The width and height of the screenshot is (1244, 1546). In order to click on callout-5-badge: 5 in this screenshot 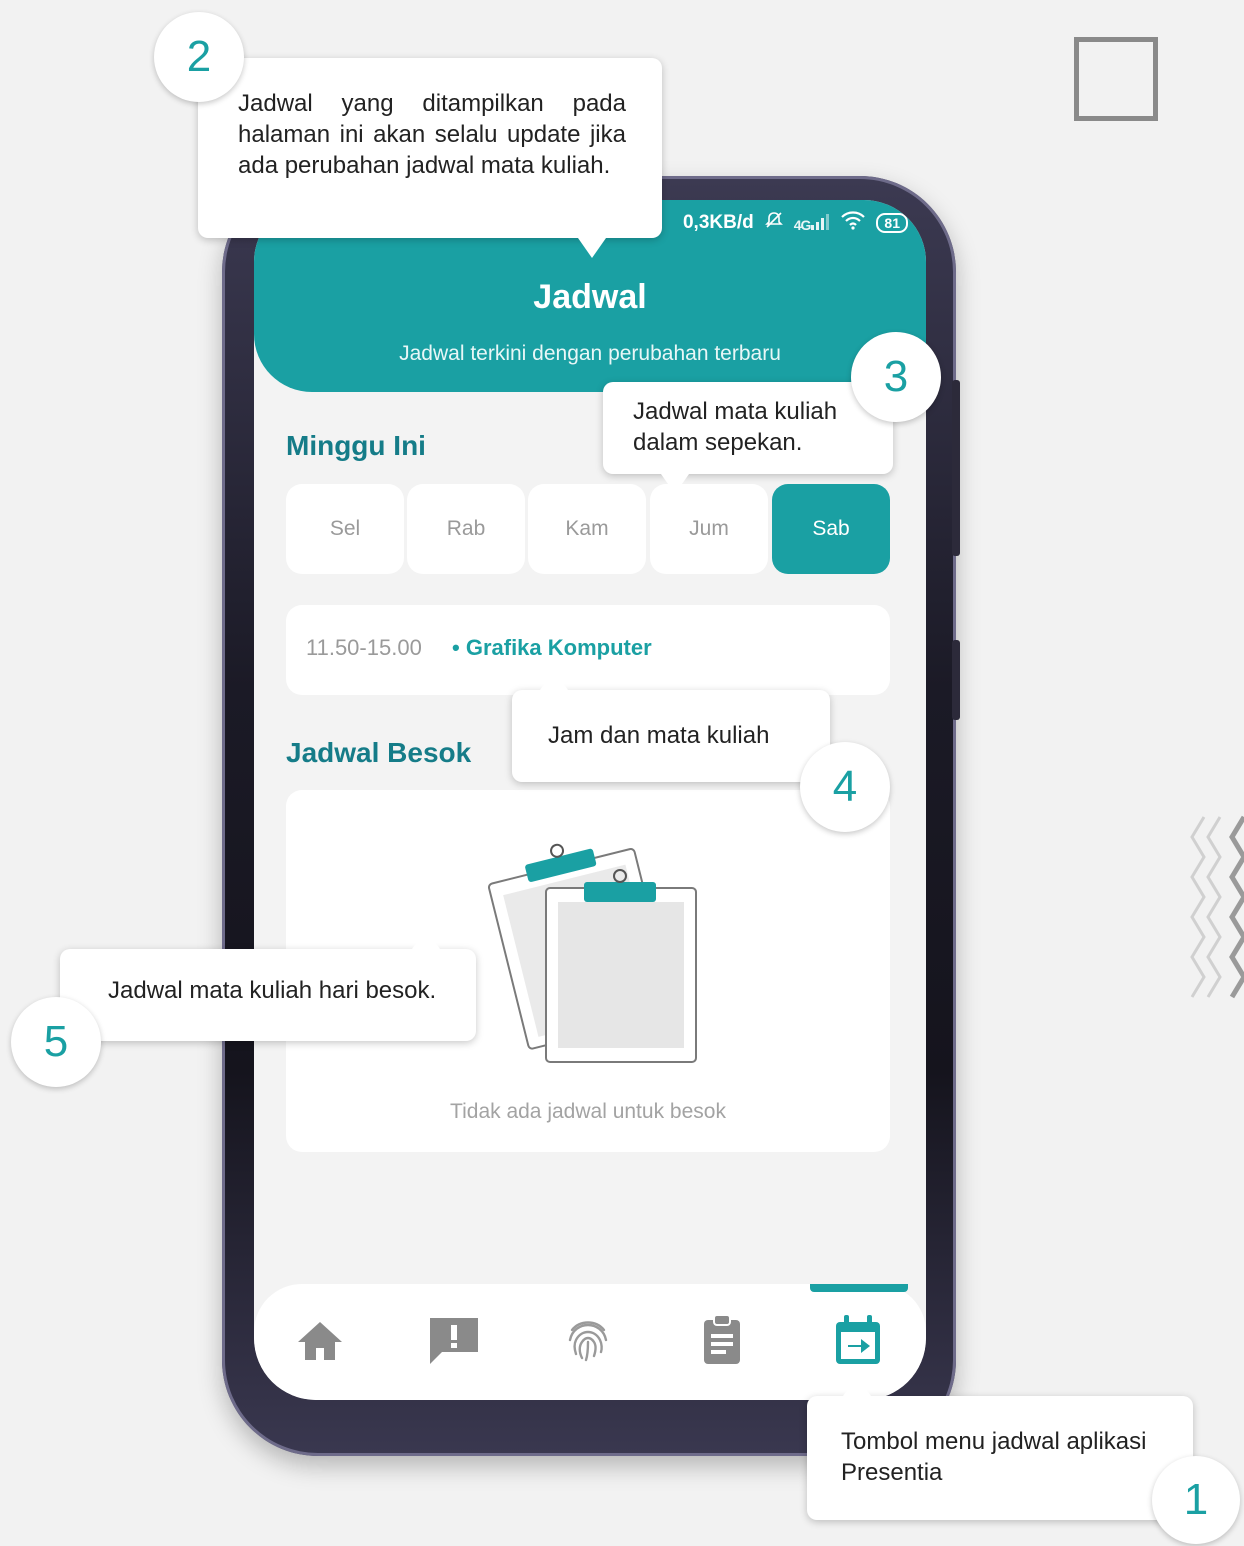, I will do `click(56, 1042)`.